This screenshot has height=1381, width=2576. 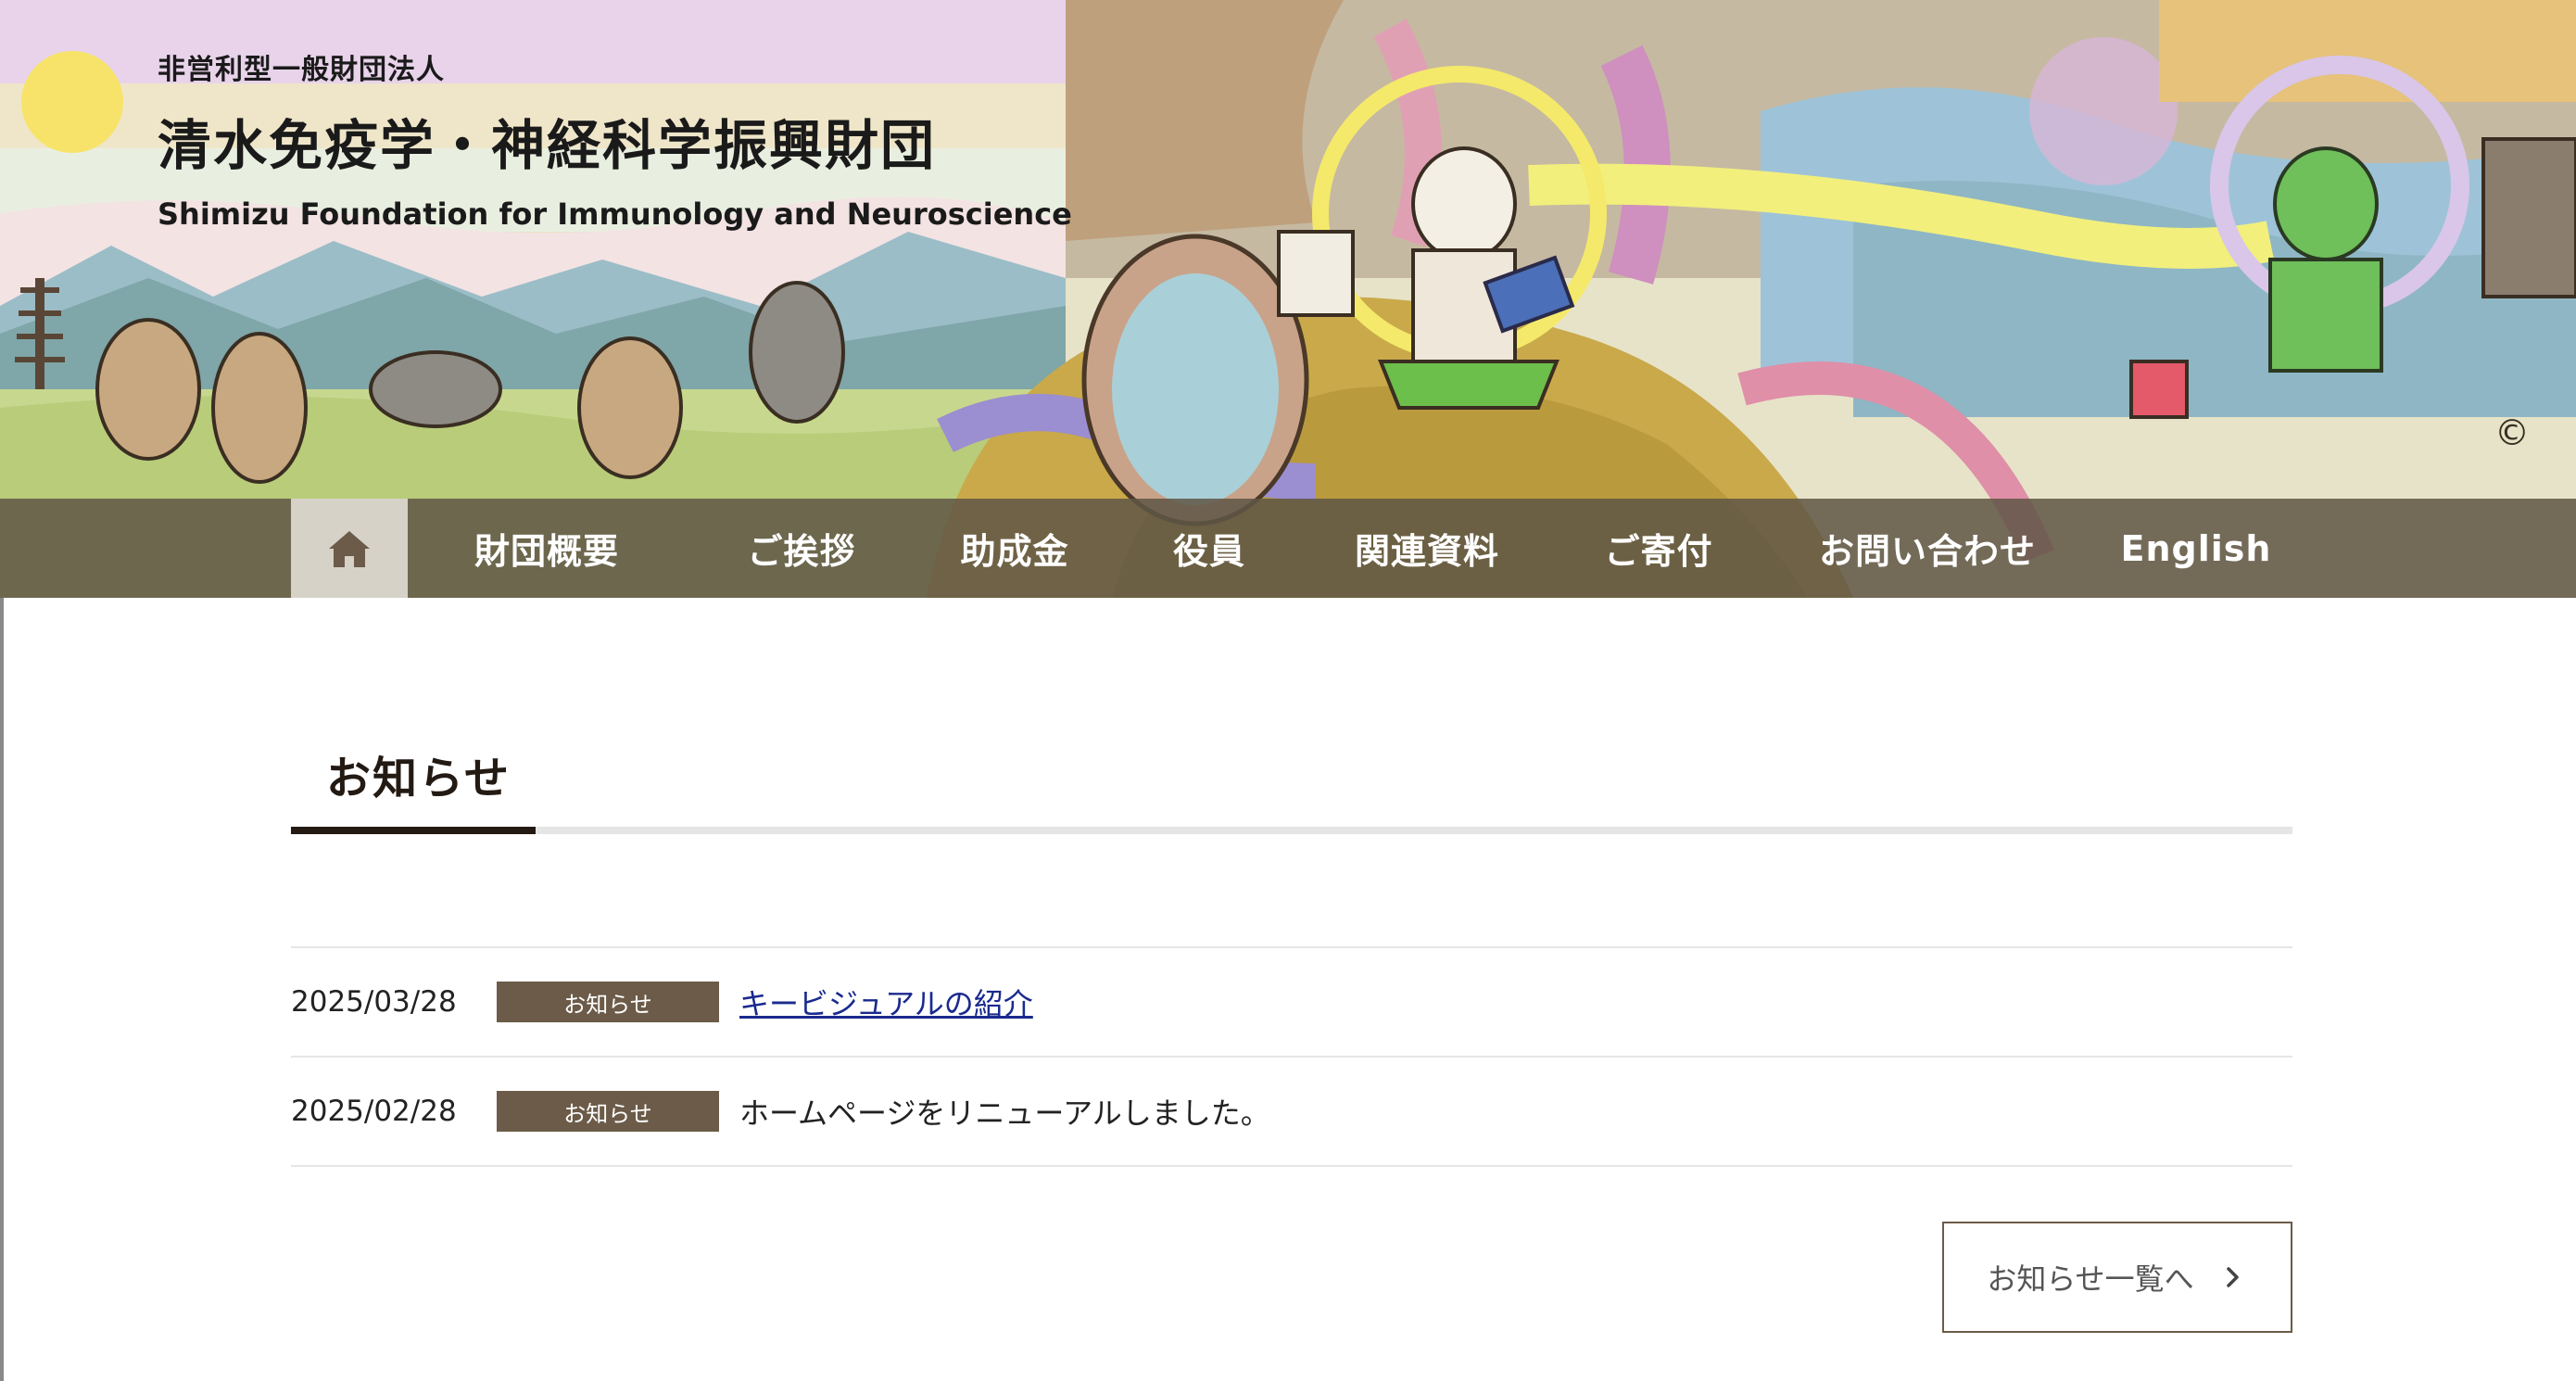 What do you see at coordinates (1658, 548) in the screenshot?
I see `nav-item-donation: ご寄付` at bounding box center [1658, 548].